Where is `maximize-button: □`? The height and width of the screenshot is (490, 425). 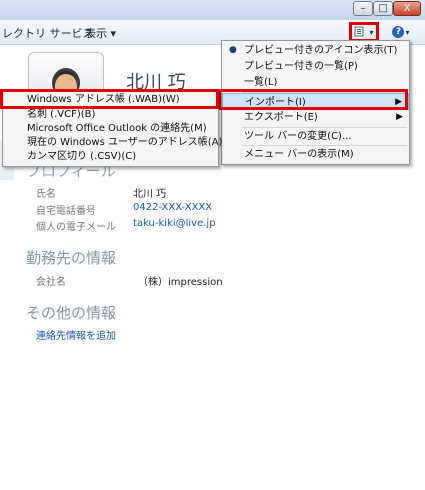 maximize-button: □ is located at coordinates (383, 8).